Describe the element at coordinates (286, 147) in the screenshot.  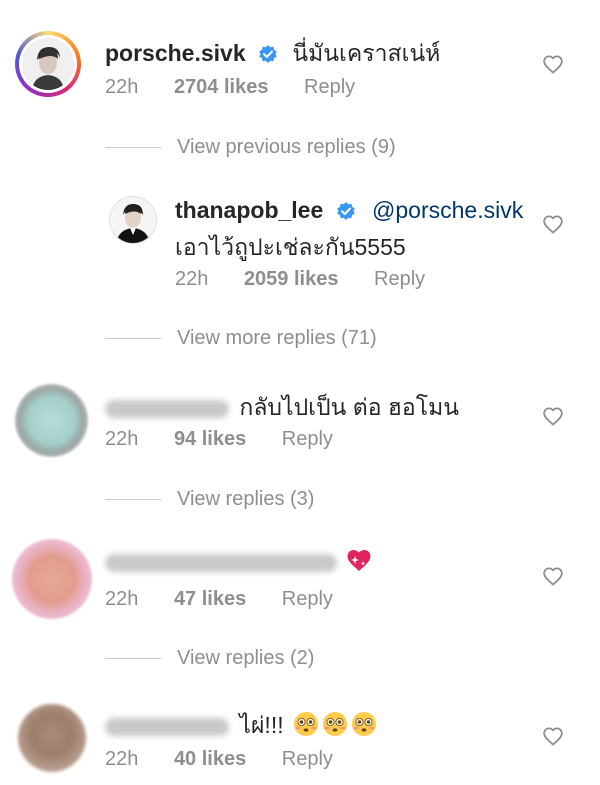
I see `view-previous-replies-label: View previous replies (9)` at that location.